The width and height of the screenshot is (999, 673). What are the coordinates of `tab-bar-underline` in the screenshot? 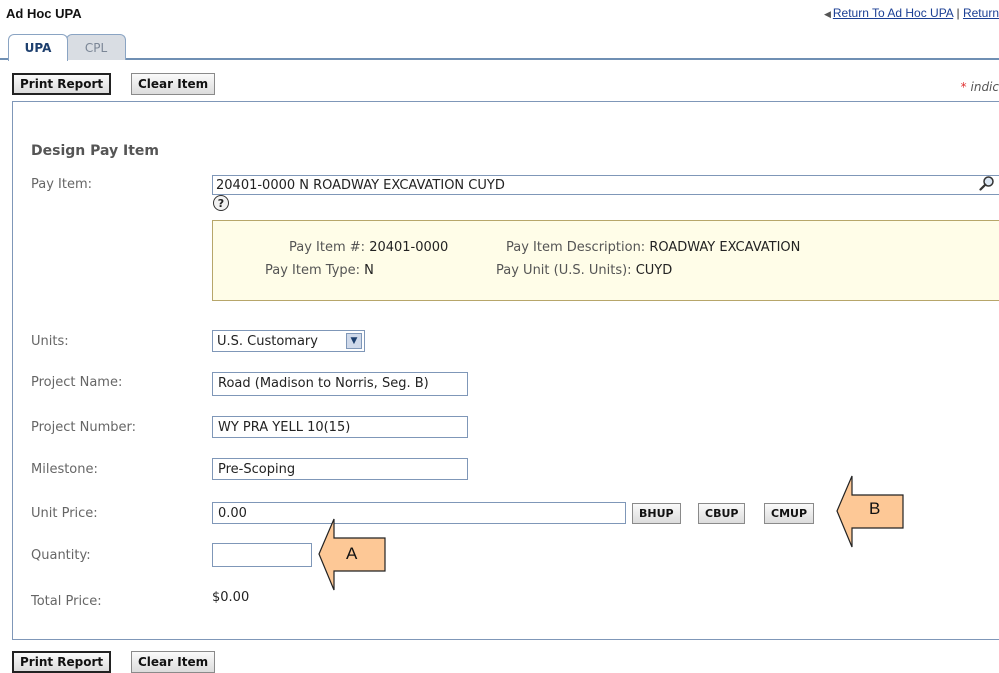 It's located at (499, 59).